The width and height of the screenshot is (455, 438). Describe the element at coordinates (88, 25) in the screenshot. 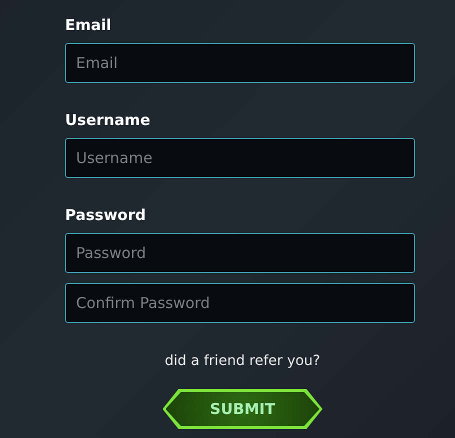

I see `field-label: Email` at that location.